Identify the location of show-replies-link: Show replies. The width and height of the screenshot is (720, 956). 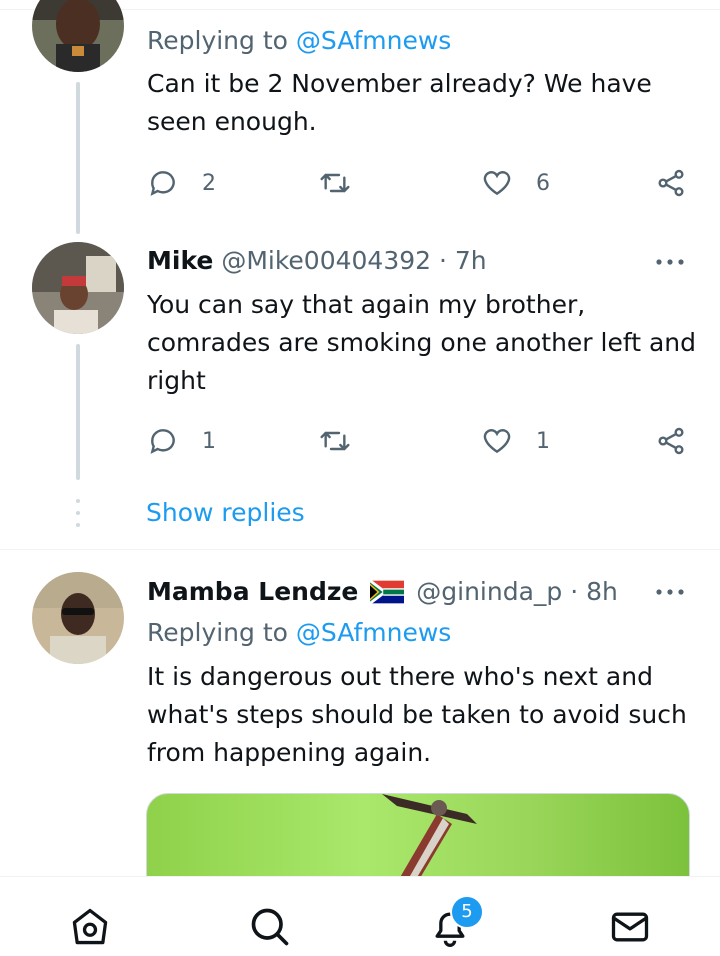
(225, 512).